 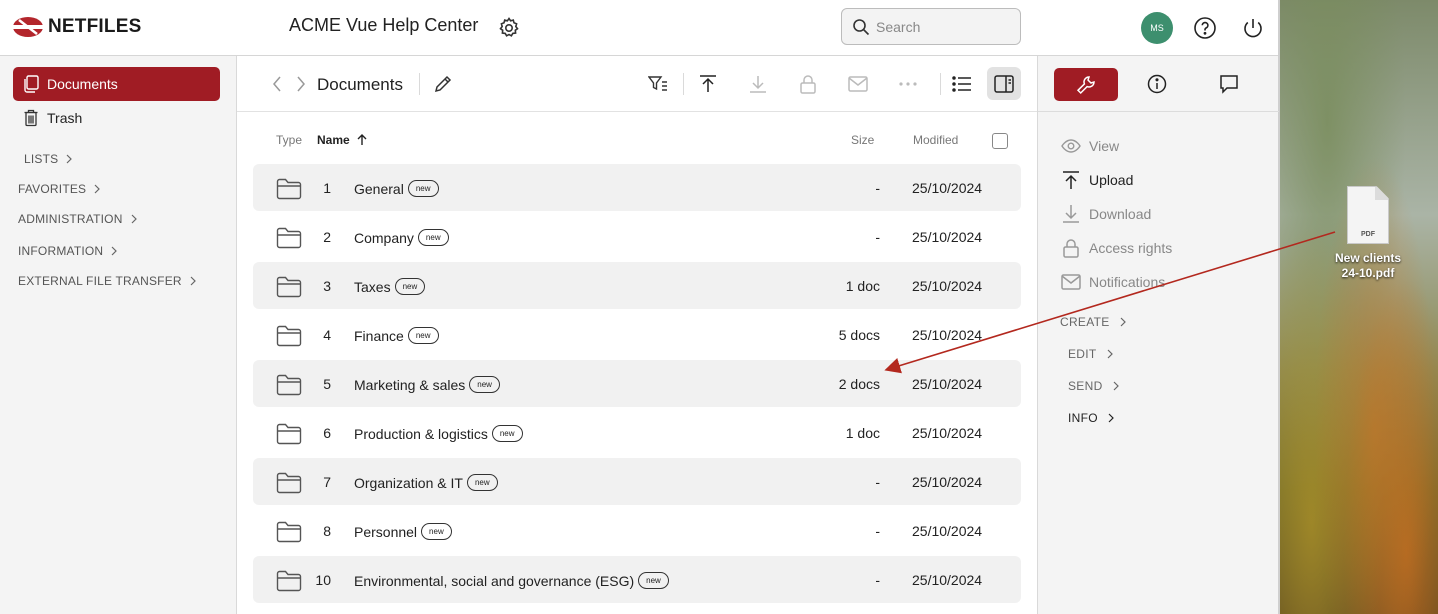 What do you see at coordinates (379, 188) in the screenshot?
I see `folder-name: General` at bounding box center [379, 188].